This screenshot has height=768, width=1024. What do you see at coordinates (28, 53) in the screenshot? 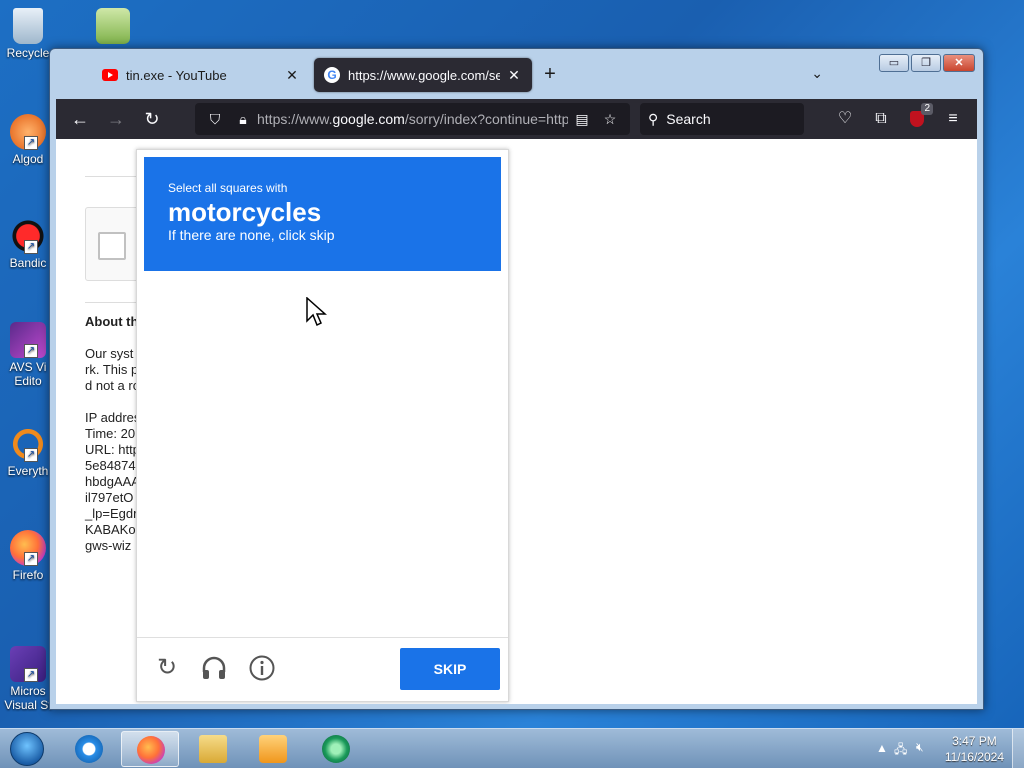
I see `desktop-icon-label: Recycle` at bounding box center [28, 53].